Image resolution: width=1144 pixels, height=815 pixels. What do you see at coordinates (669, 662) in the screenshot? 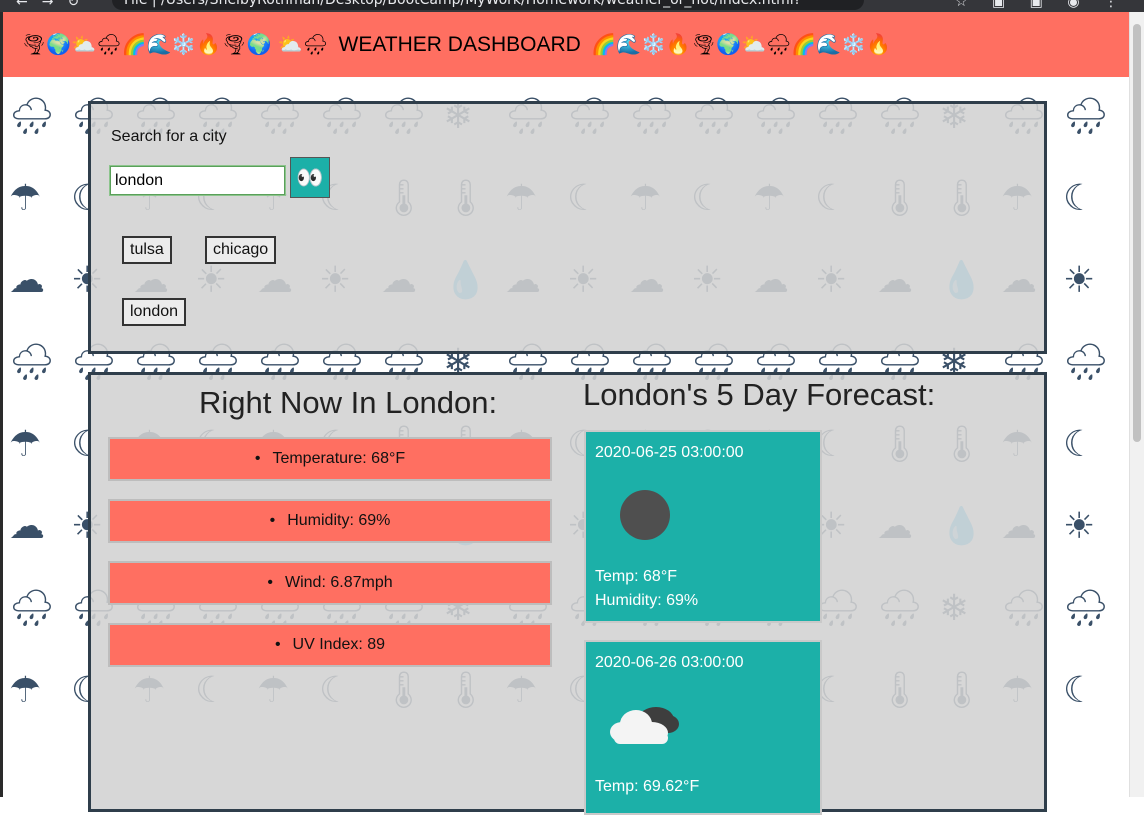
I see `forecast-date: 2020-06-26 03:00:00` at bounding box center [669, 662].